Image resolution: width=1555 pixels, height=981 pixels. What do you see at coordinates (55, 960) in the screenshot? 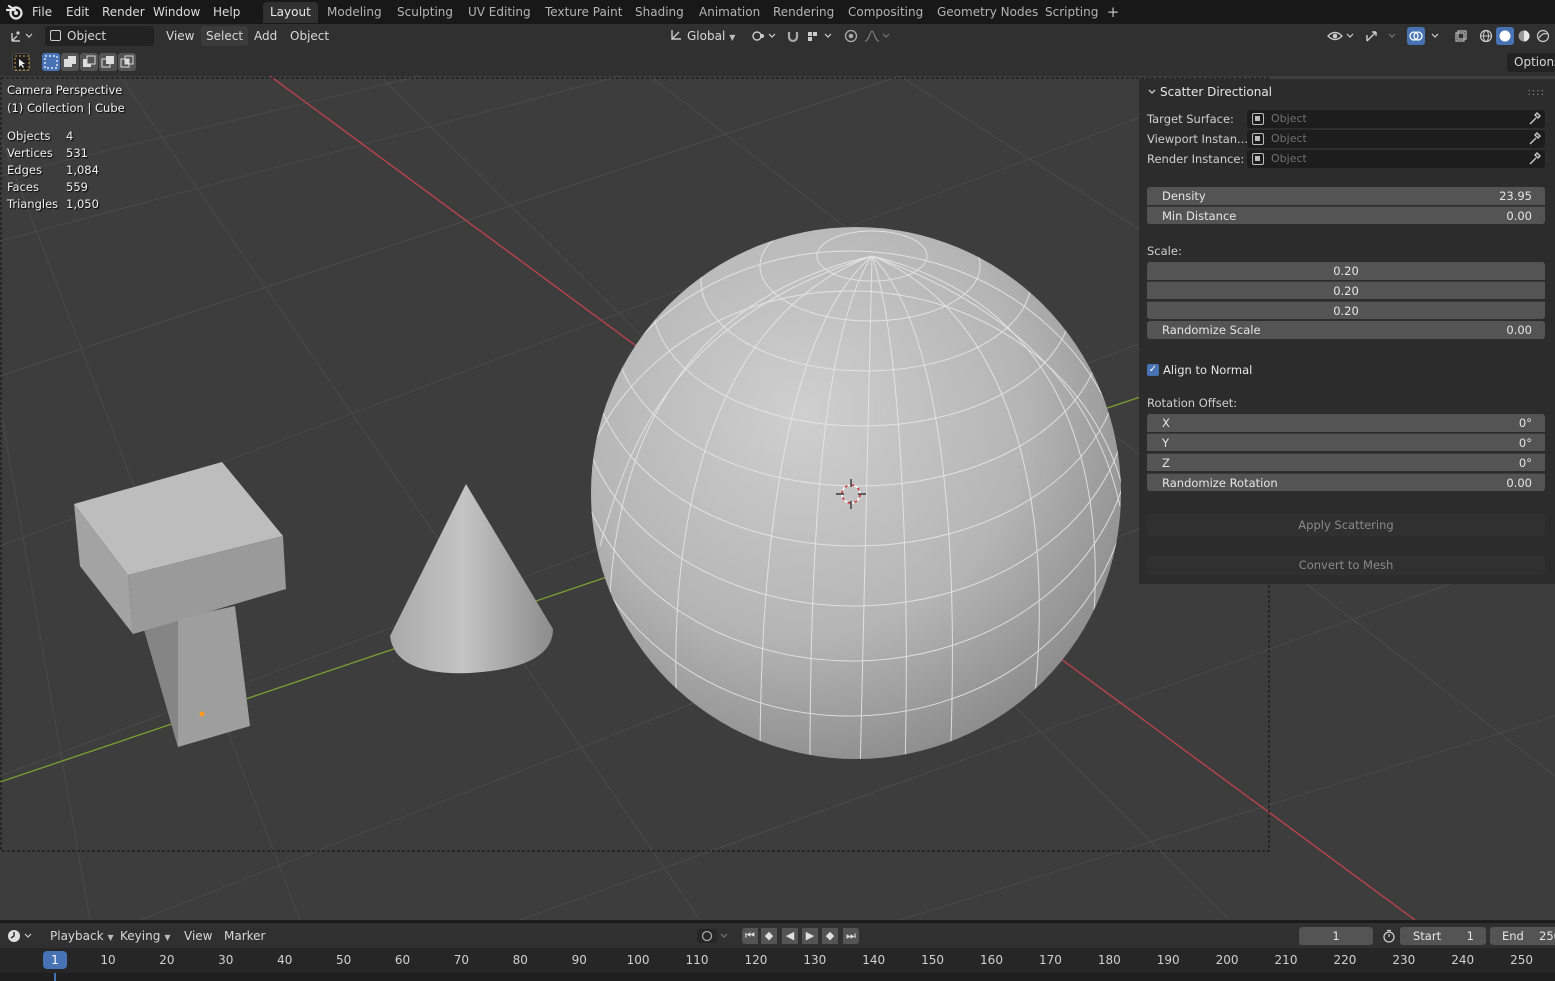
I see `current-frame-indicator: 1` at bounding box center [55, 960].